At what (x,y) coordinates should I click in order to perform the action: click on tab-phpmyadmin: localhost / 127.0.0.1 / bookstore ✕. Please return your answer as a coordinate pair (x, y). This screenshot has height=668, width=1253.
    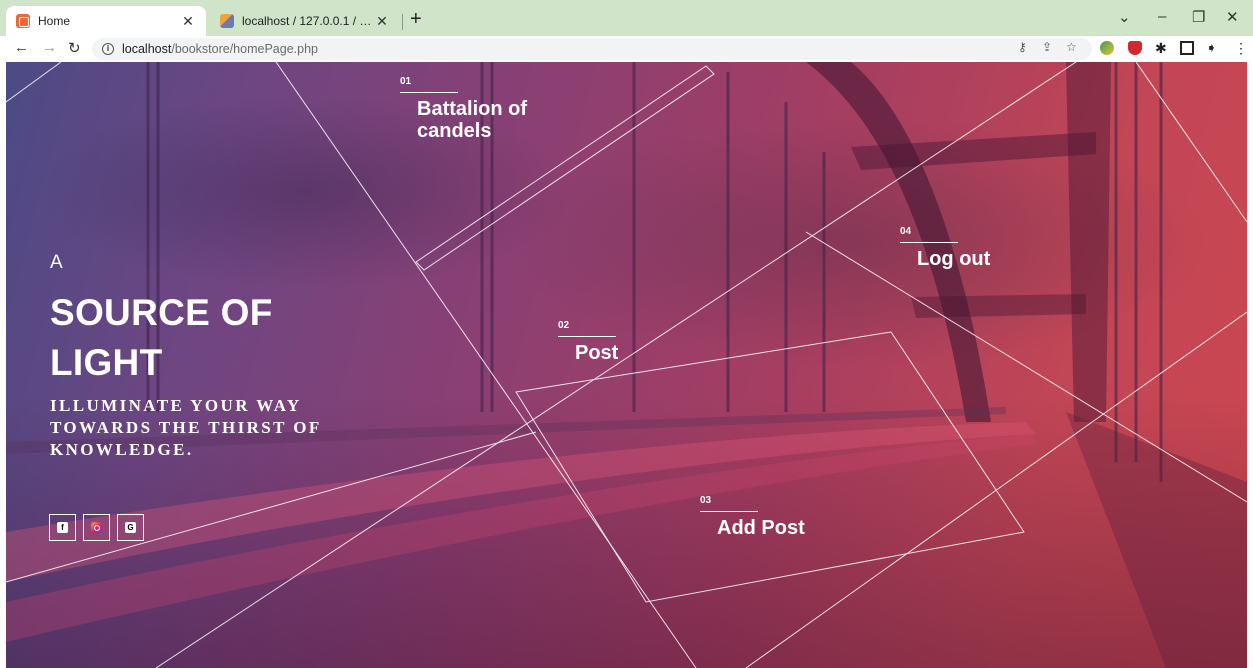
    Looking at the image, I should click on (305, 21).